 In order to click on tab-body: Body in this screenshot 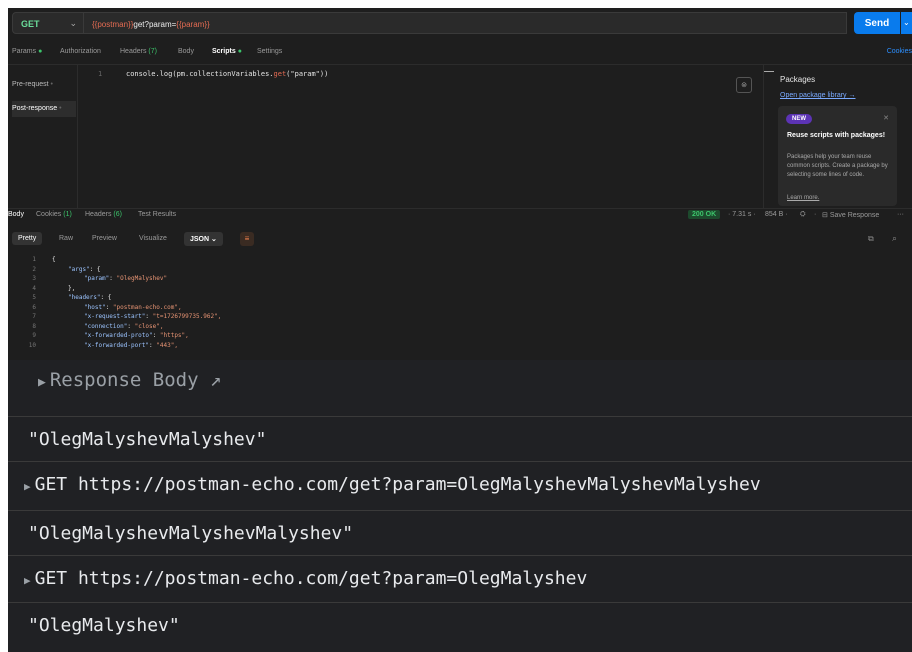, I will do `click(186, 51)`.